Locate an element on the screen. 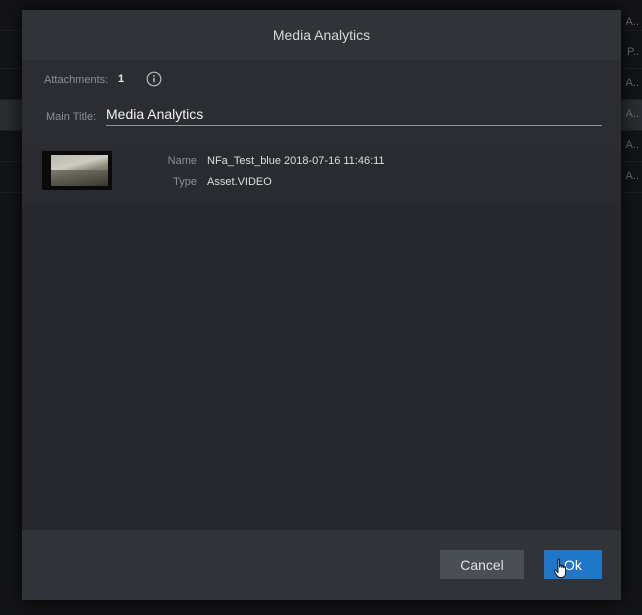  name-label: Name is located at coordinates (182, 161).